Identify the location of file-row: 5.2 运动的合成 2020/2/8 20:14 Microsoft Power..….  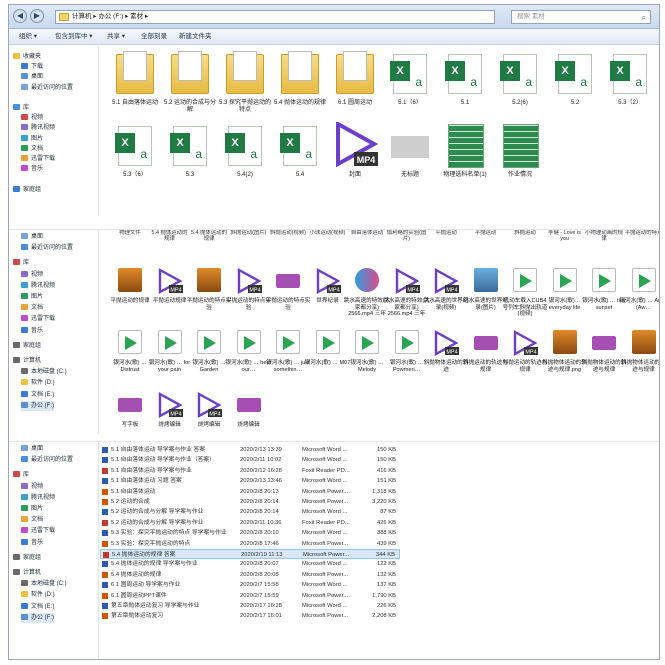
(250, 502).